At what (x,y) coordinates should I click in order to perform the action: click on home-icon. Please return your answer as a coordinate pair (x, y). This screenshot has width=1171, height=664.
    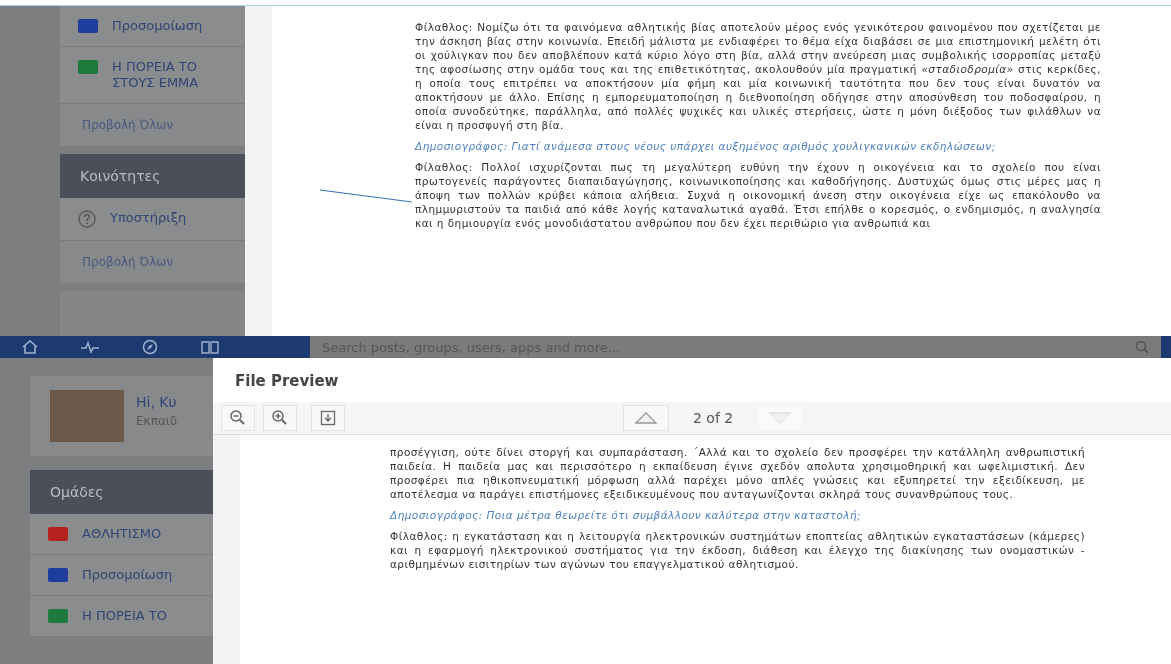
    Looking at the image, I should click on (30, 347).